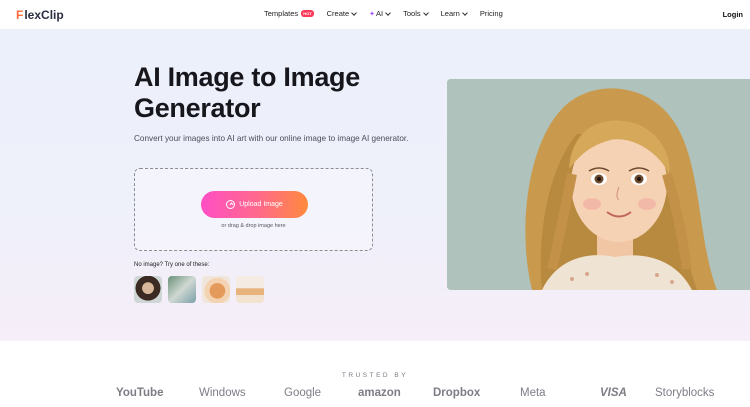  What do you see at coordinates (372, 14) in the screenshot?
I see `sparkle-icon: ✦` at bounding box center [372, 14].